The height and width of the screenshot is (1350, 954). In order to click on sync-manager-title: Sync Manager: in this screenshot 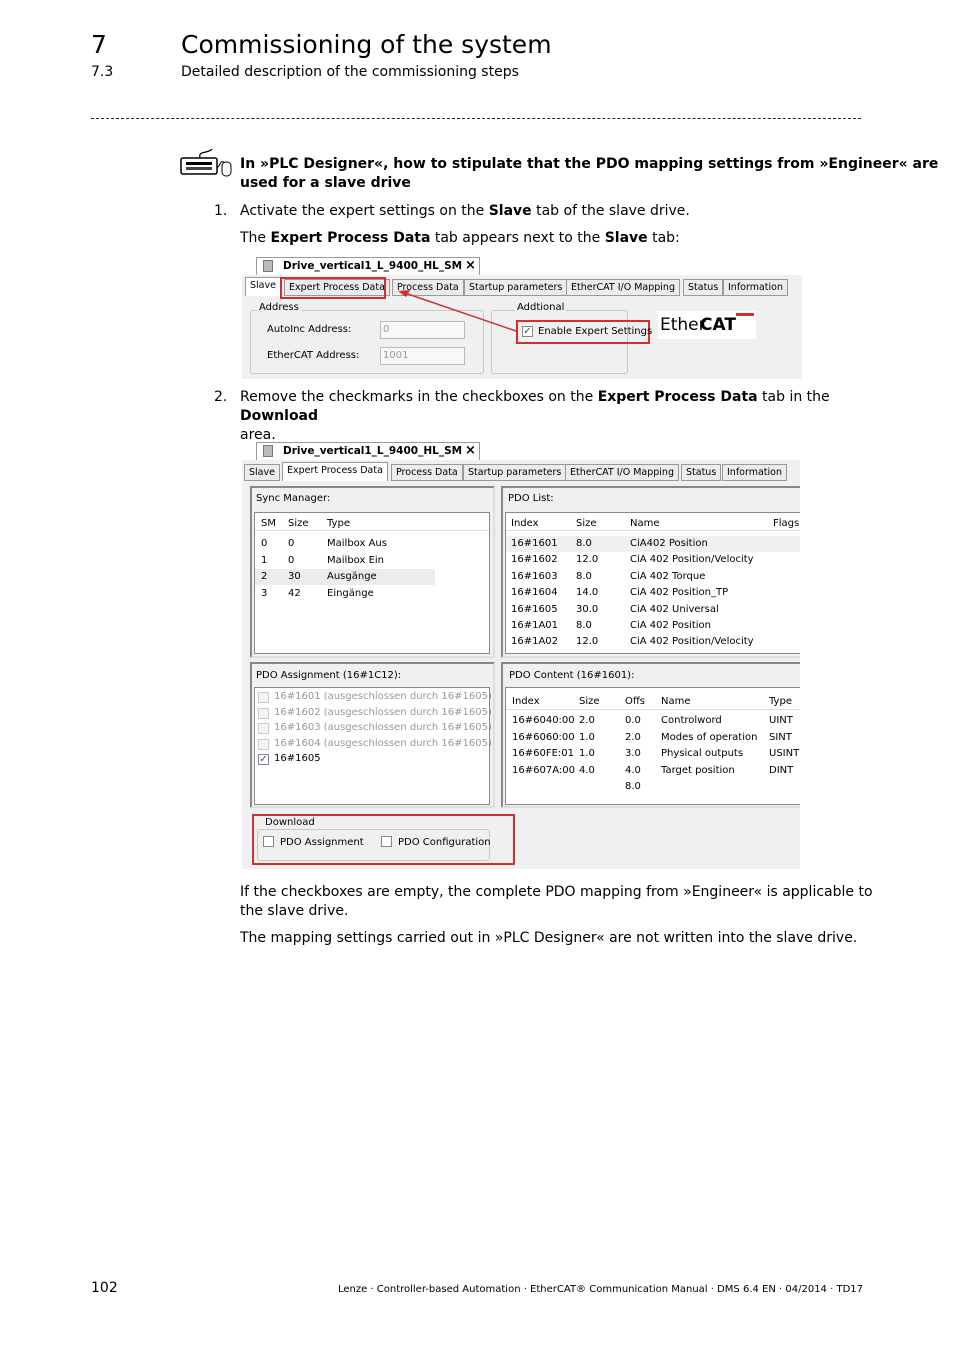, I will do `click(293, 498)`.